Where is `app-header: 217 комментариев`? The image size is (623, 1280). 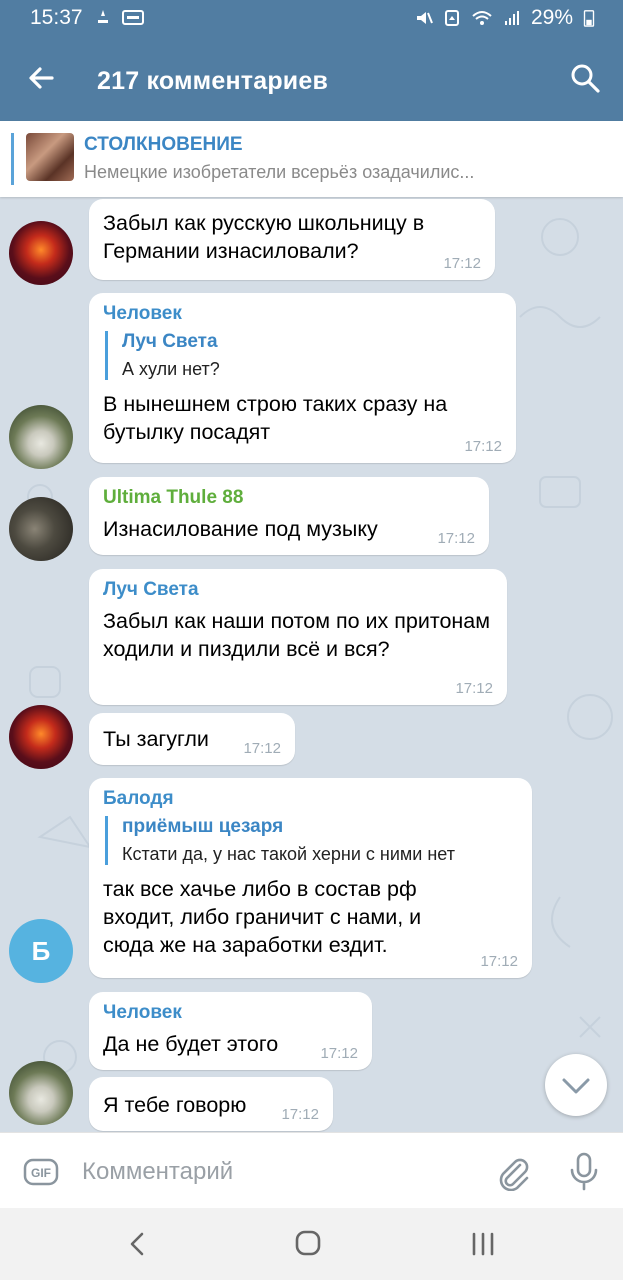
app-header: 217 комментариев is located at coordinates (311, 78).